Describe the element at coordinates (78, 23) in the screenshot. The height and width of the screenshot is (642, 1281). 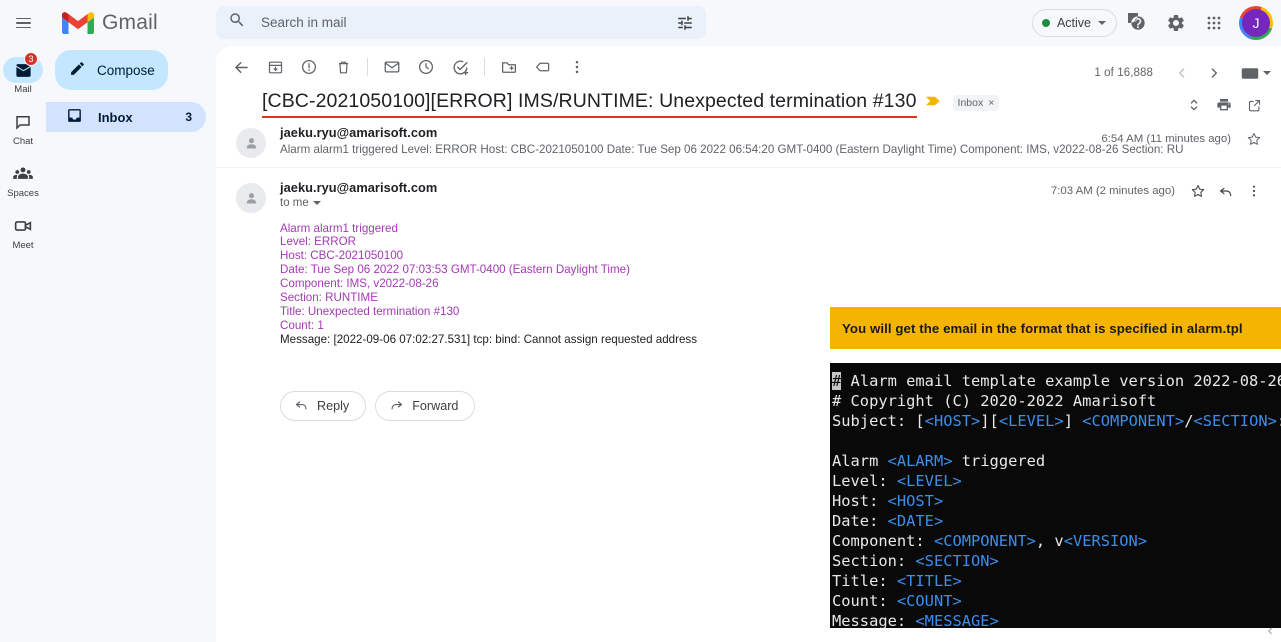
I see `gmail-logo-icon` at that location.